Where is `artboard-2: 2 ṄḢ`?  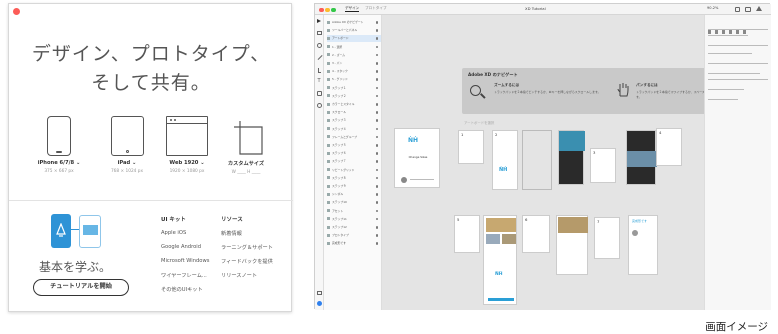
artboard-2: 2 ṄḢ is located at coordinates (505, 160).